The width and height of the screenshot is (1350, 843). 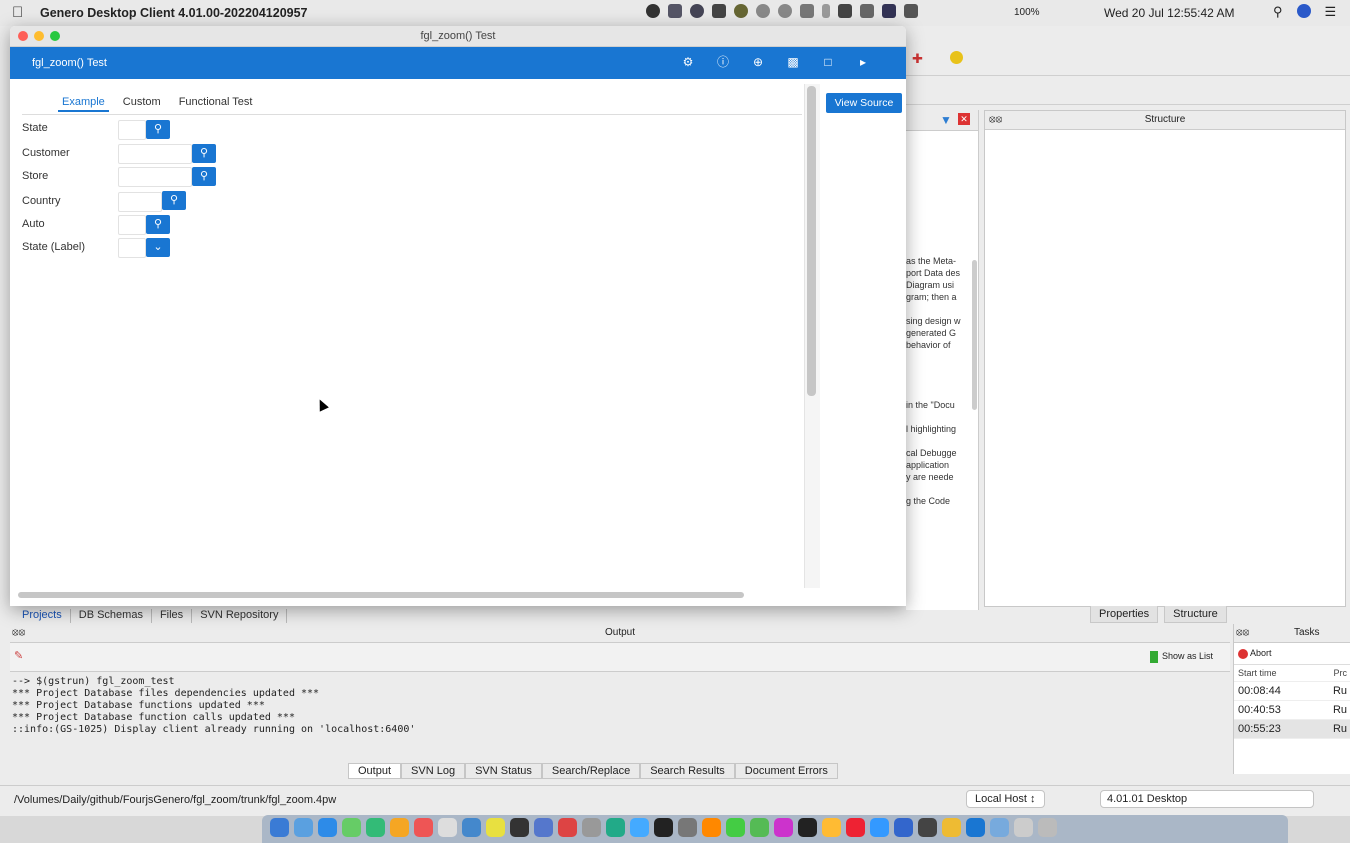 I want to click on display-icon, so click(x=719, y=11).